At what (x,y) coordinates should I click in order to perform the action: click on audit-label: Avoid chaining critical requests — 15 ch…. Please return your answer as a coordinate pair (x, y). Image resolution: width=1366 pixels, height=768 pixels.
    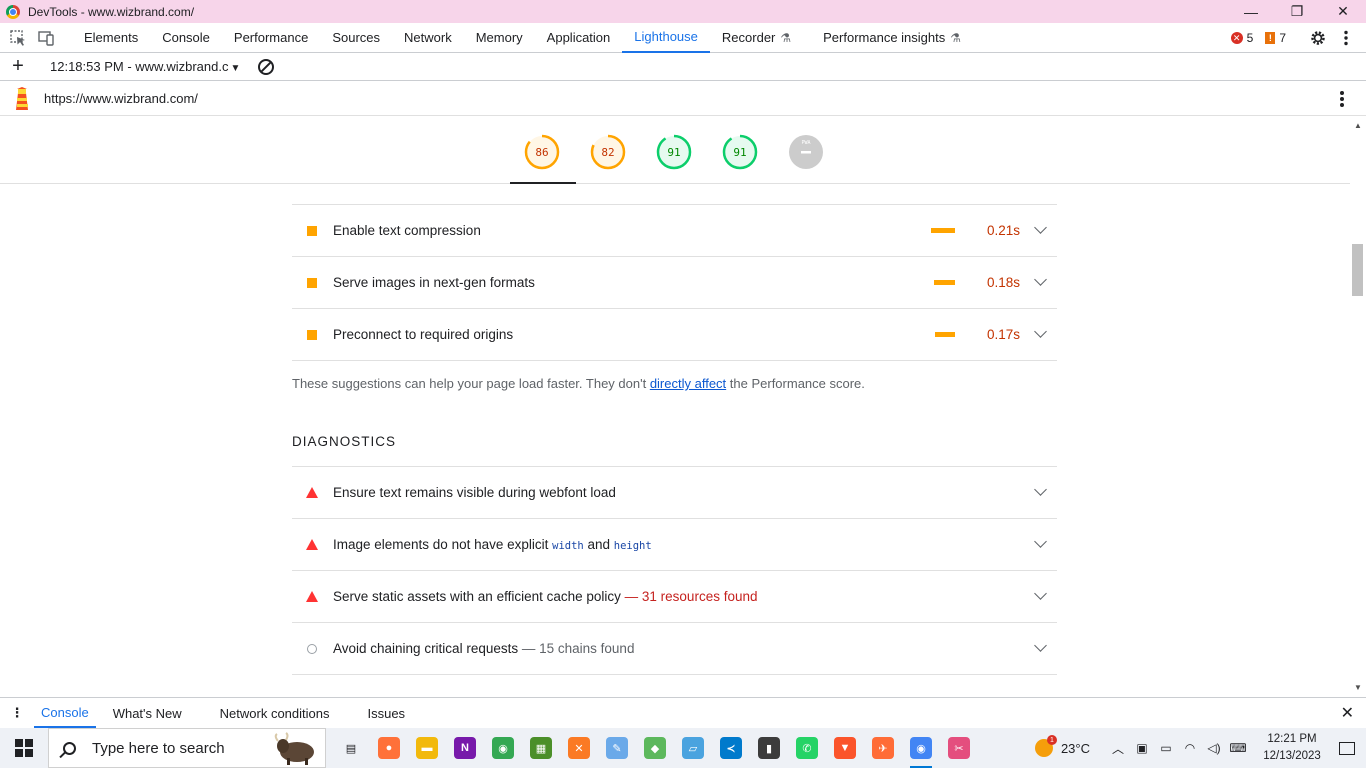
    Looking at the image, I should click on (483, 648).